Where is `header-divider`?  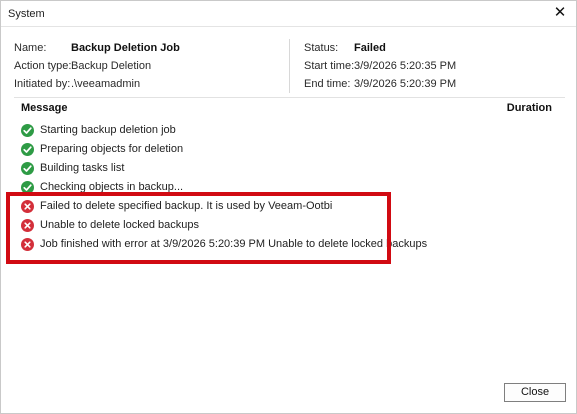 header-divider is located at coordinates (289, 97).